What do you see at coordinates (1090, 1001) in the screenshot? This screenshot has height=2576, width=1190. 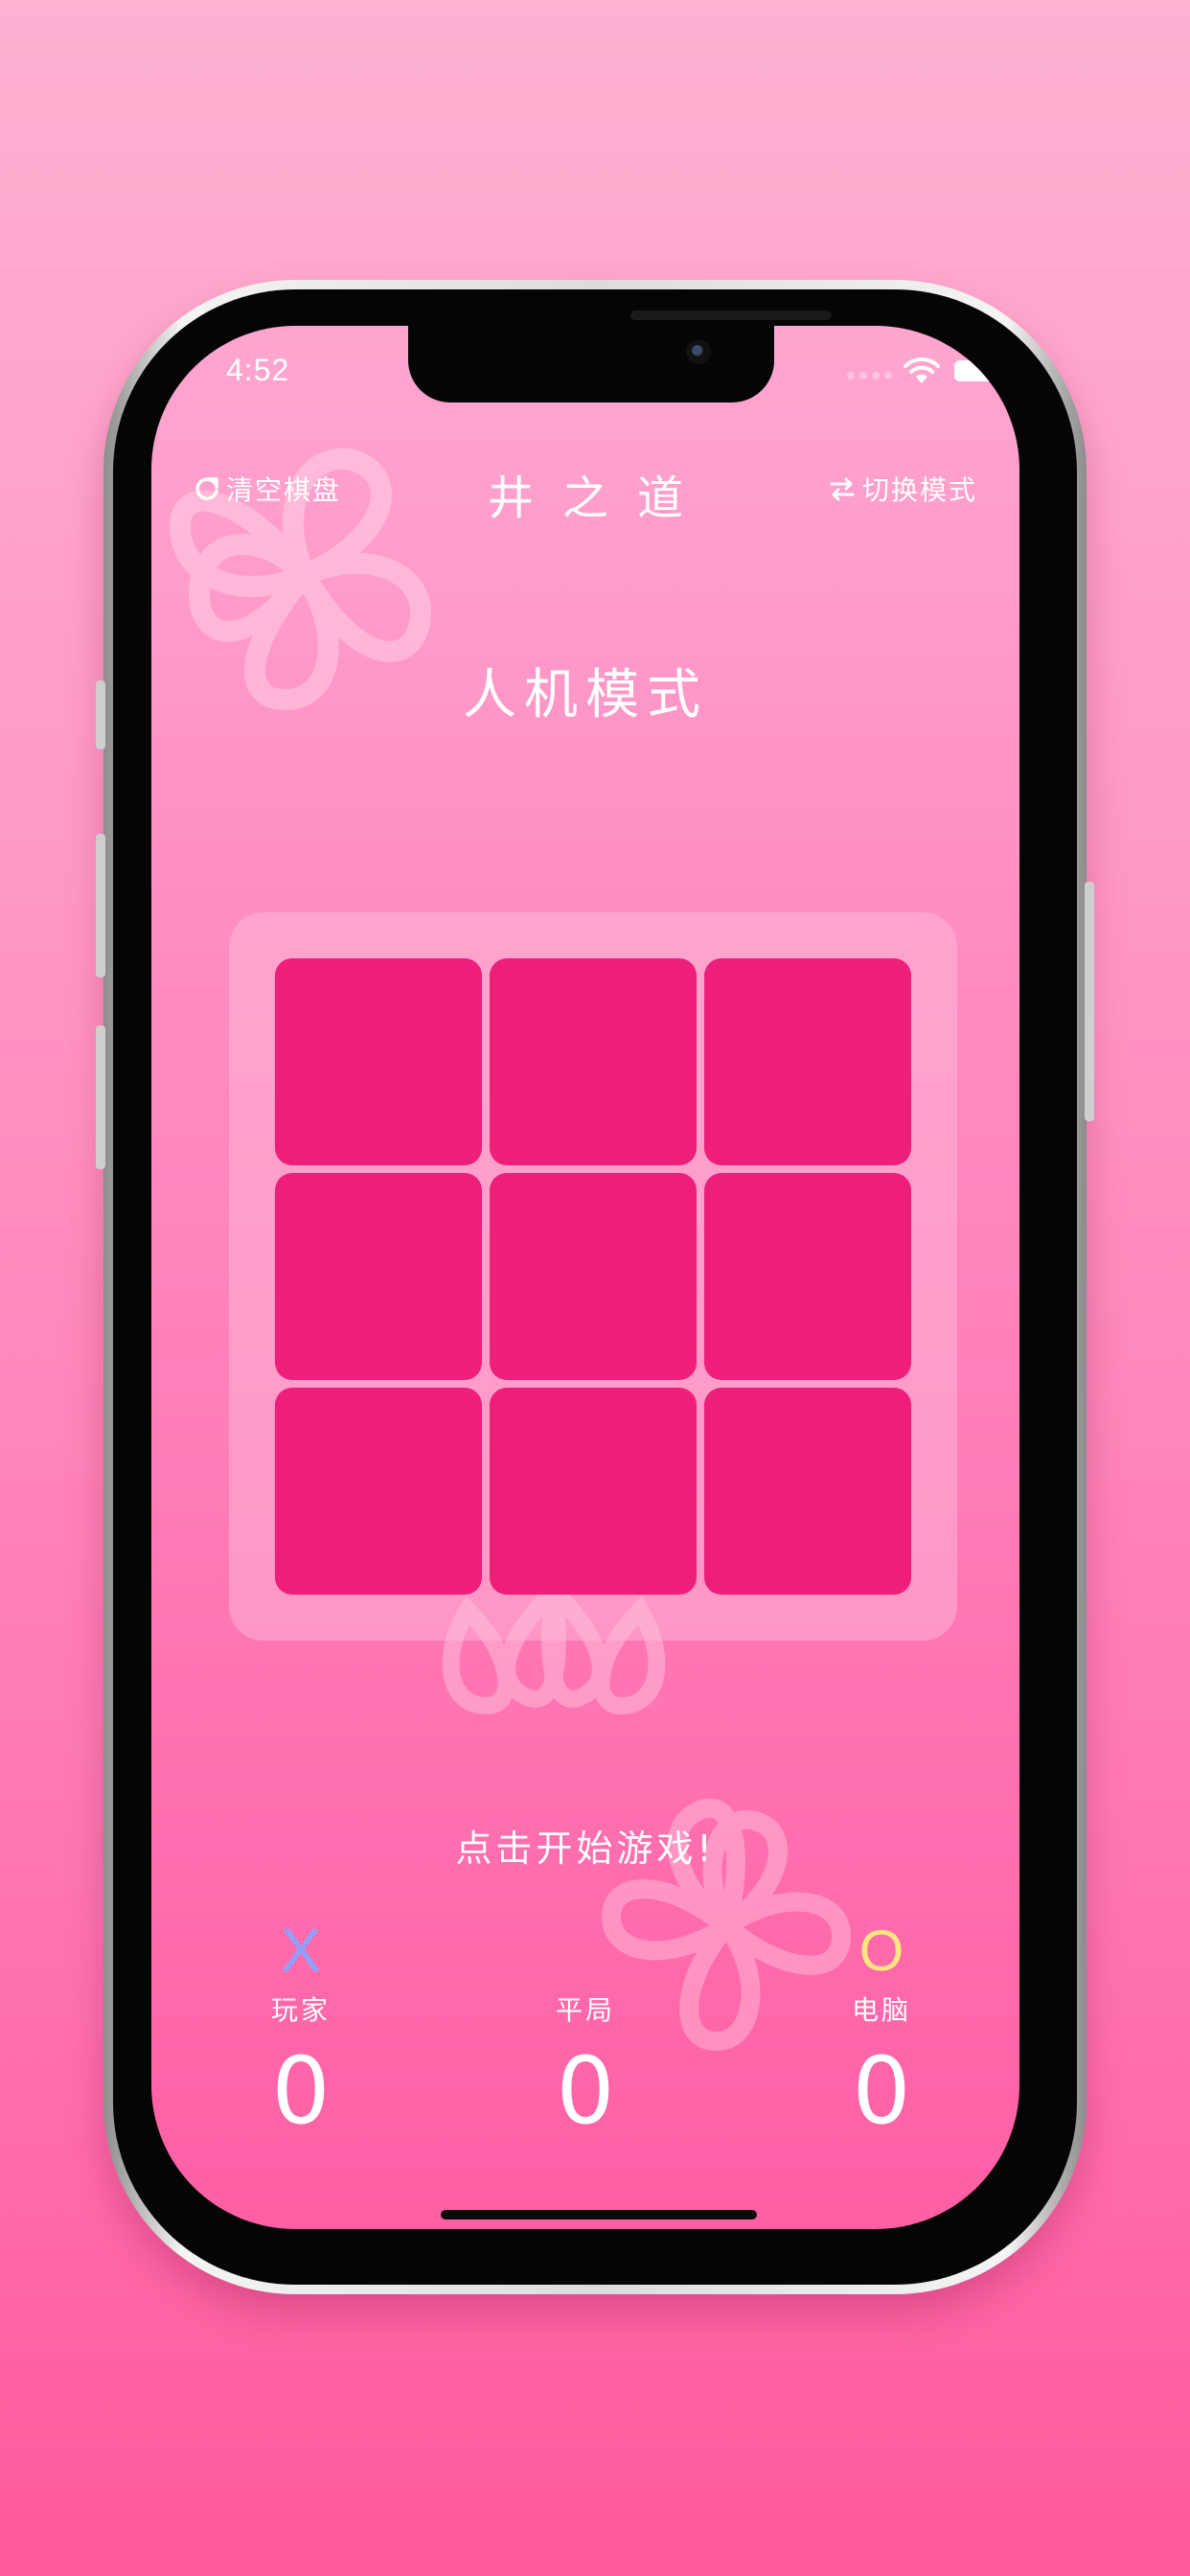 I see `power-button` at bounding box center [1090, 1001].